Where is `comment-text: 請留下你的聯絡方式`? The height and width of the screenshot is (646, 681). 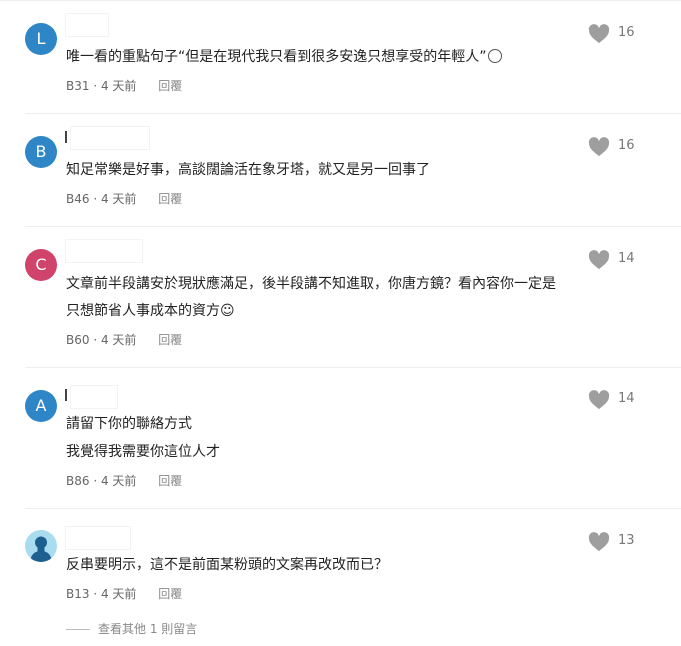
comment-text: 請留下你的聯絡方式 is located at coordinates (129, 424).